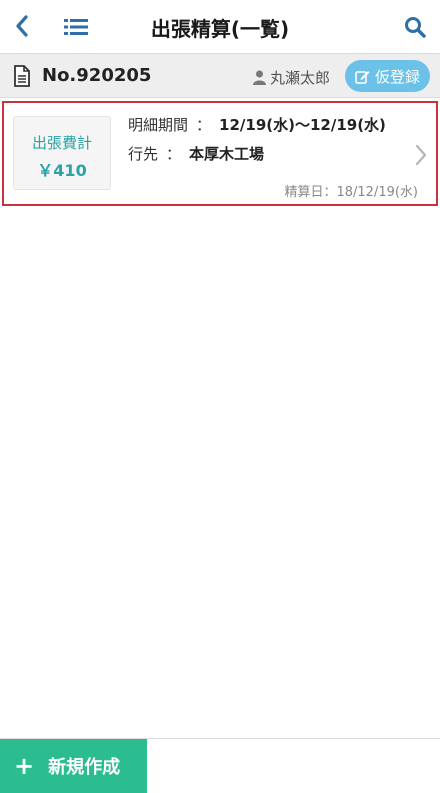  What do you see at coordinates (24, 766) in the screenshot?
I see `plus-icon: +` at bounding box center [24, 766].